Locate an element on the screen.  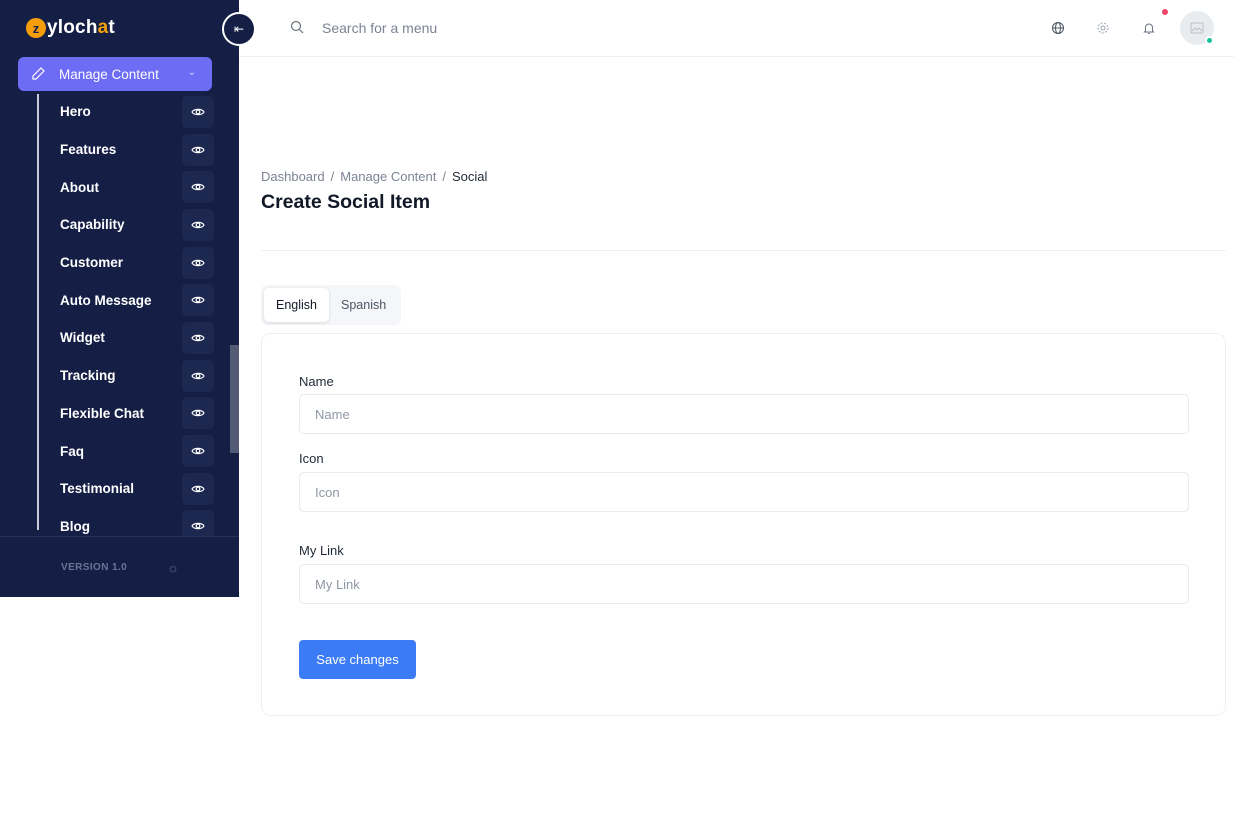
version-label: VERSION 1.0 is located at coordinates (94, 567).